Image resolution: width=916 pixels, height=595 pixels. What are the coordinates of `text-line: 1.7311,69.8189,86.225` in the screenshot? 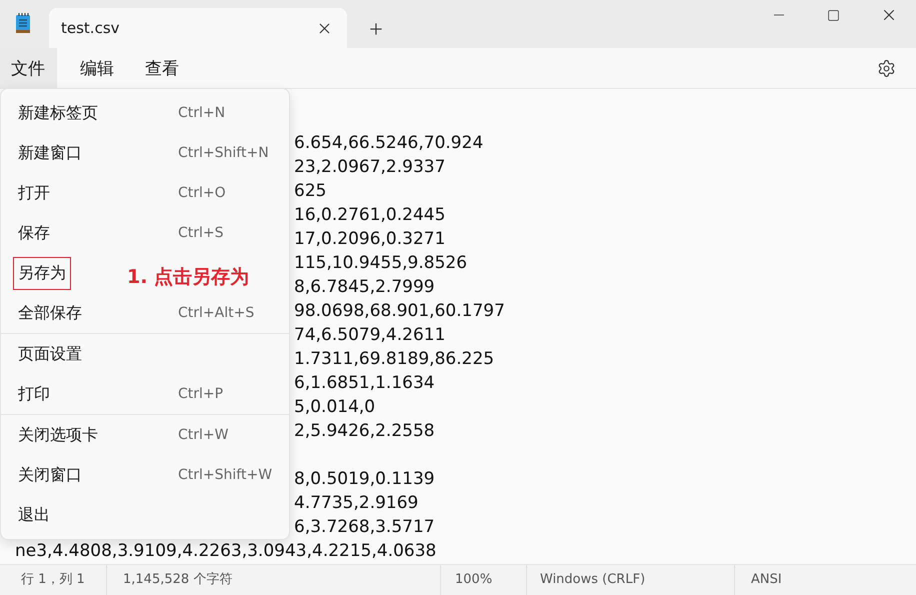 It's located at (394, 359).